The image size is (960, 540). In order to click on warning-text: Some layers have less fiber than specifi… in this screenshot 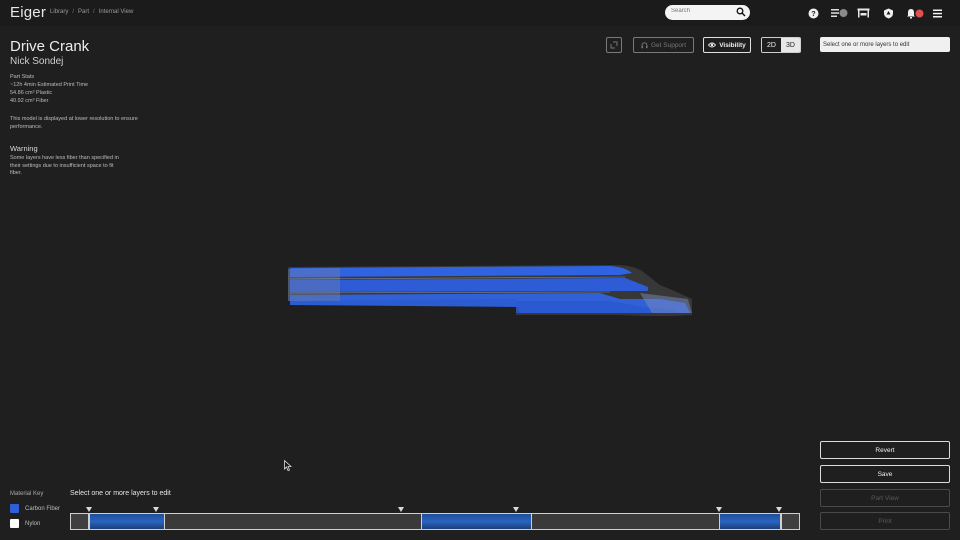, I will do `click(64, 165)`.